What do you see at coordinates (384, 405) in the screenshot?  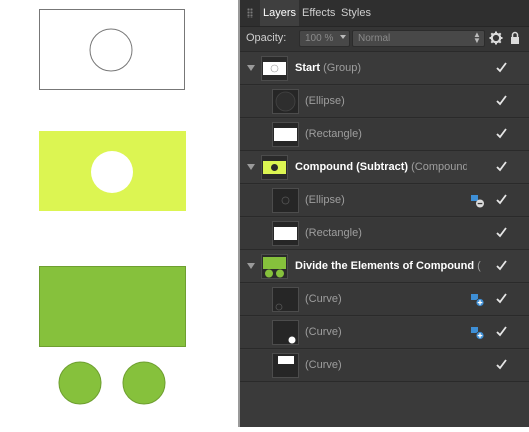 I see `layers-empty-area` at bounding box center [384, 405].